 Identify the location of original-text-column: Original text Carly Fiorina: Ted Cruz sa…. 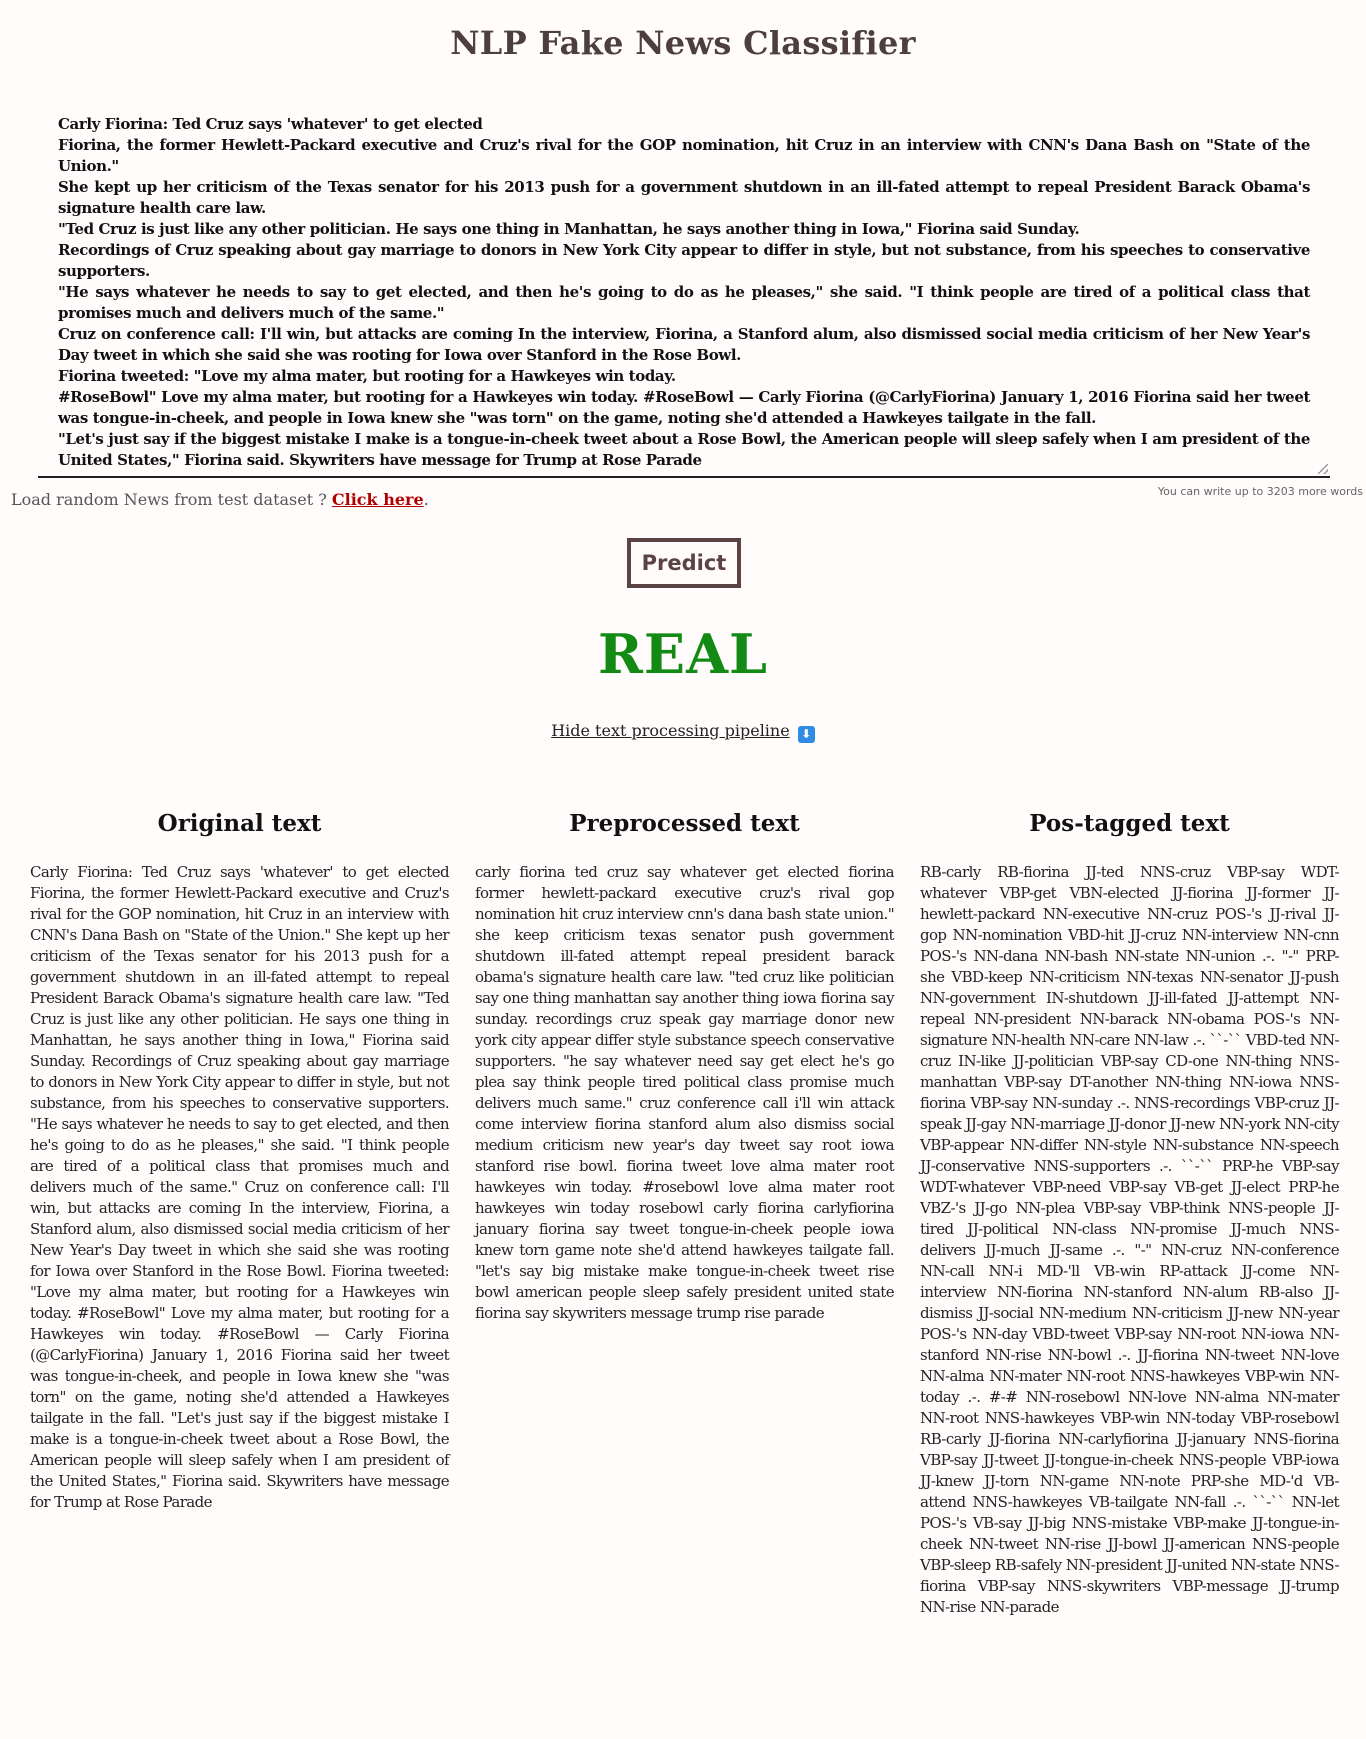
(240, 1160).